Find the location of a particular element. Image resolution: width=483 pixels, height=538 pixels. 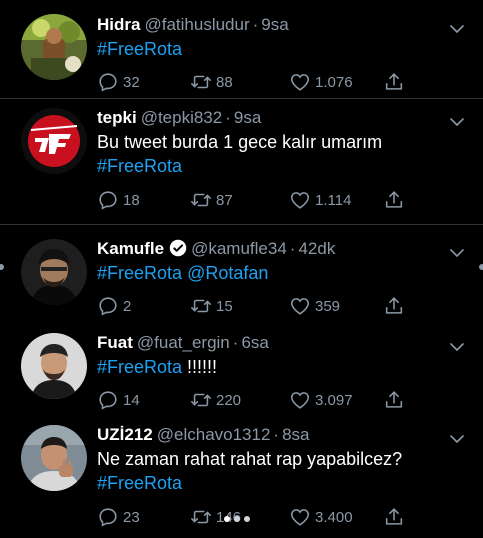

retweet-button: 87 is located at coordinates (211, 200).